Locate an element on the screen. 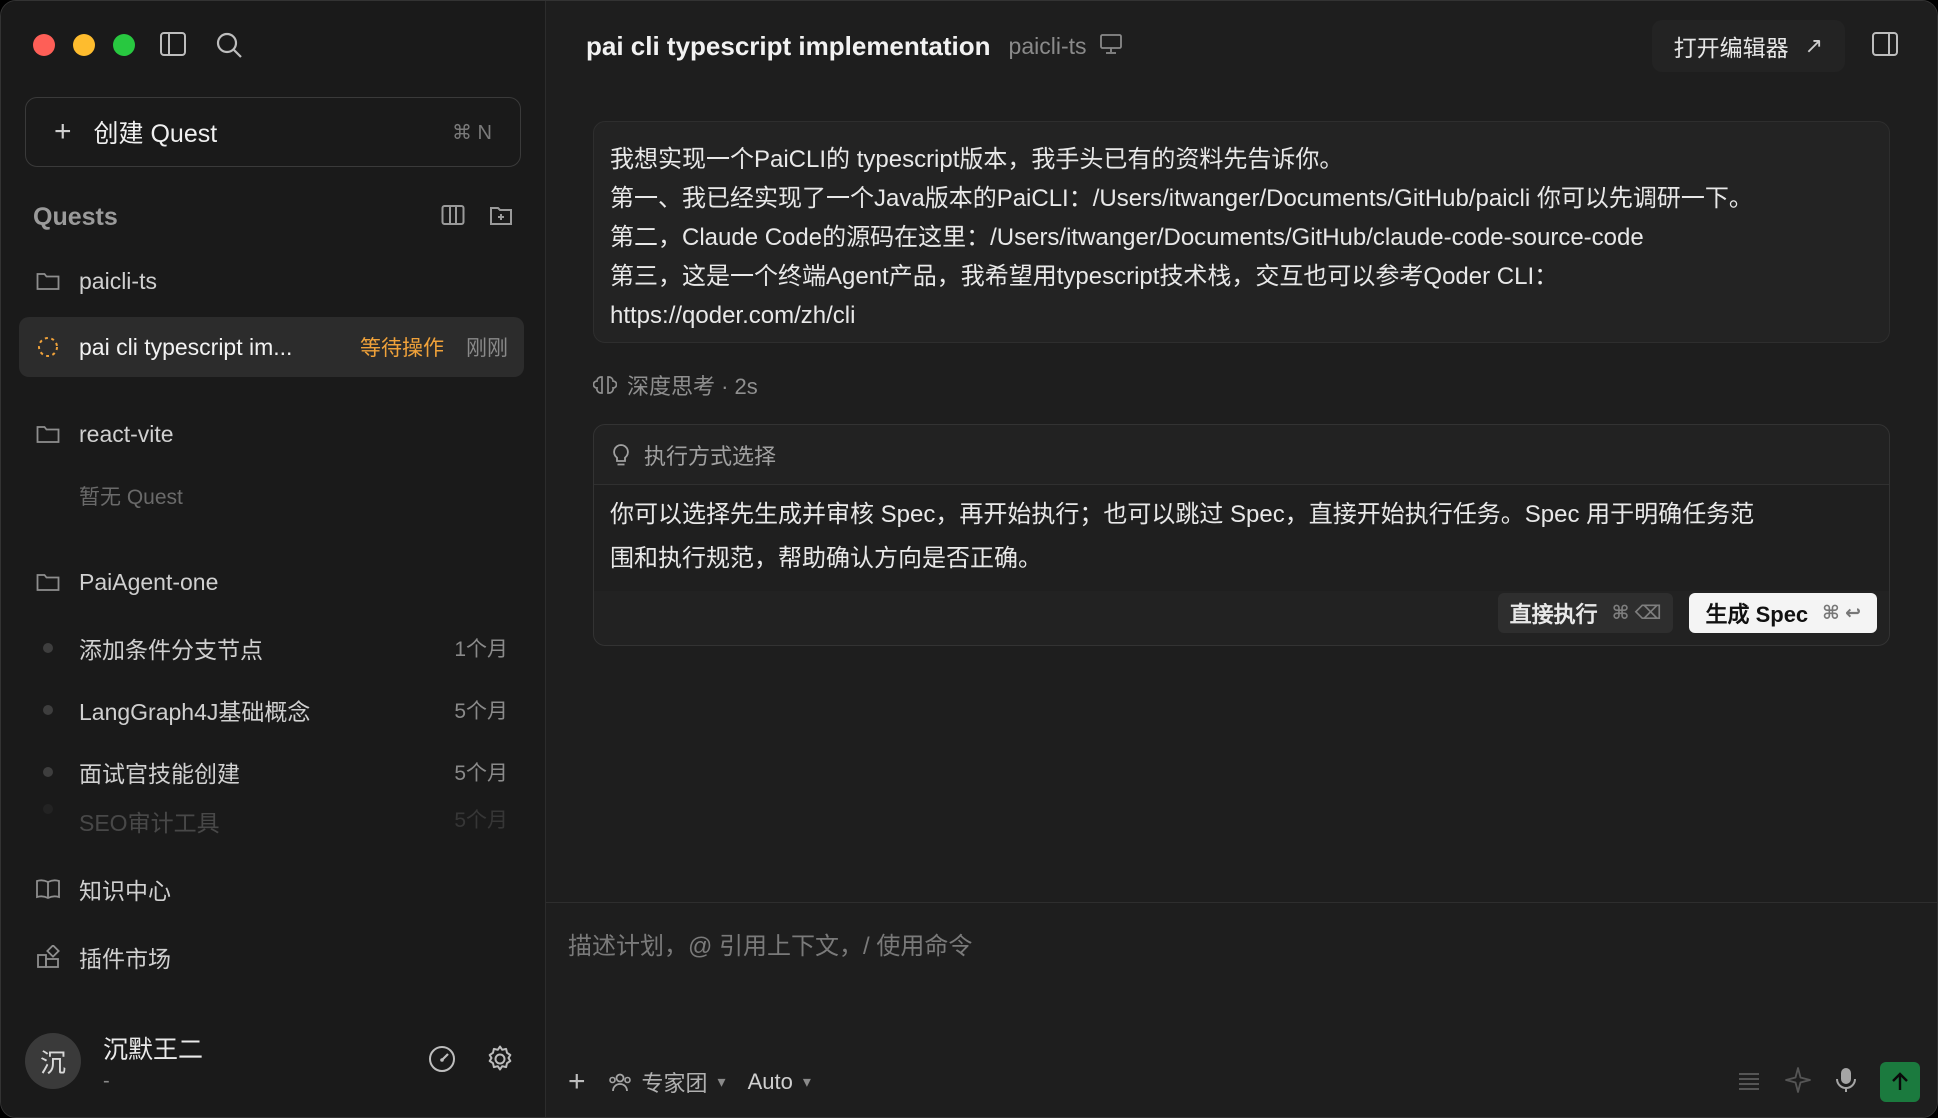 This screenshot has width=1938, height=1118. project-name: react-vite is located at coordinates (126, 433).